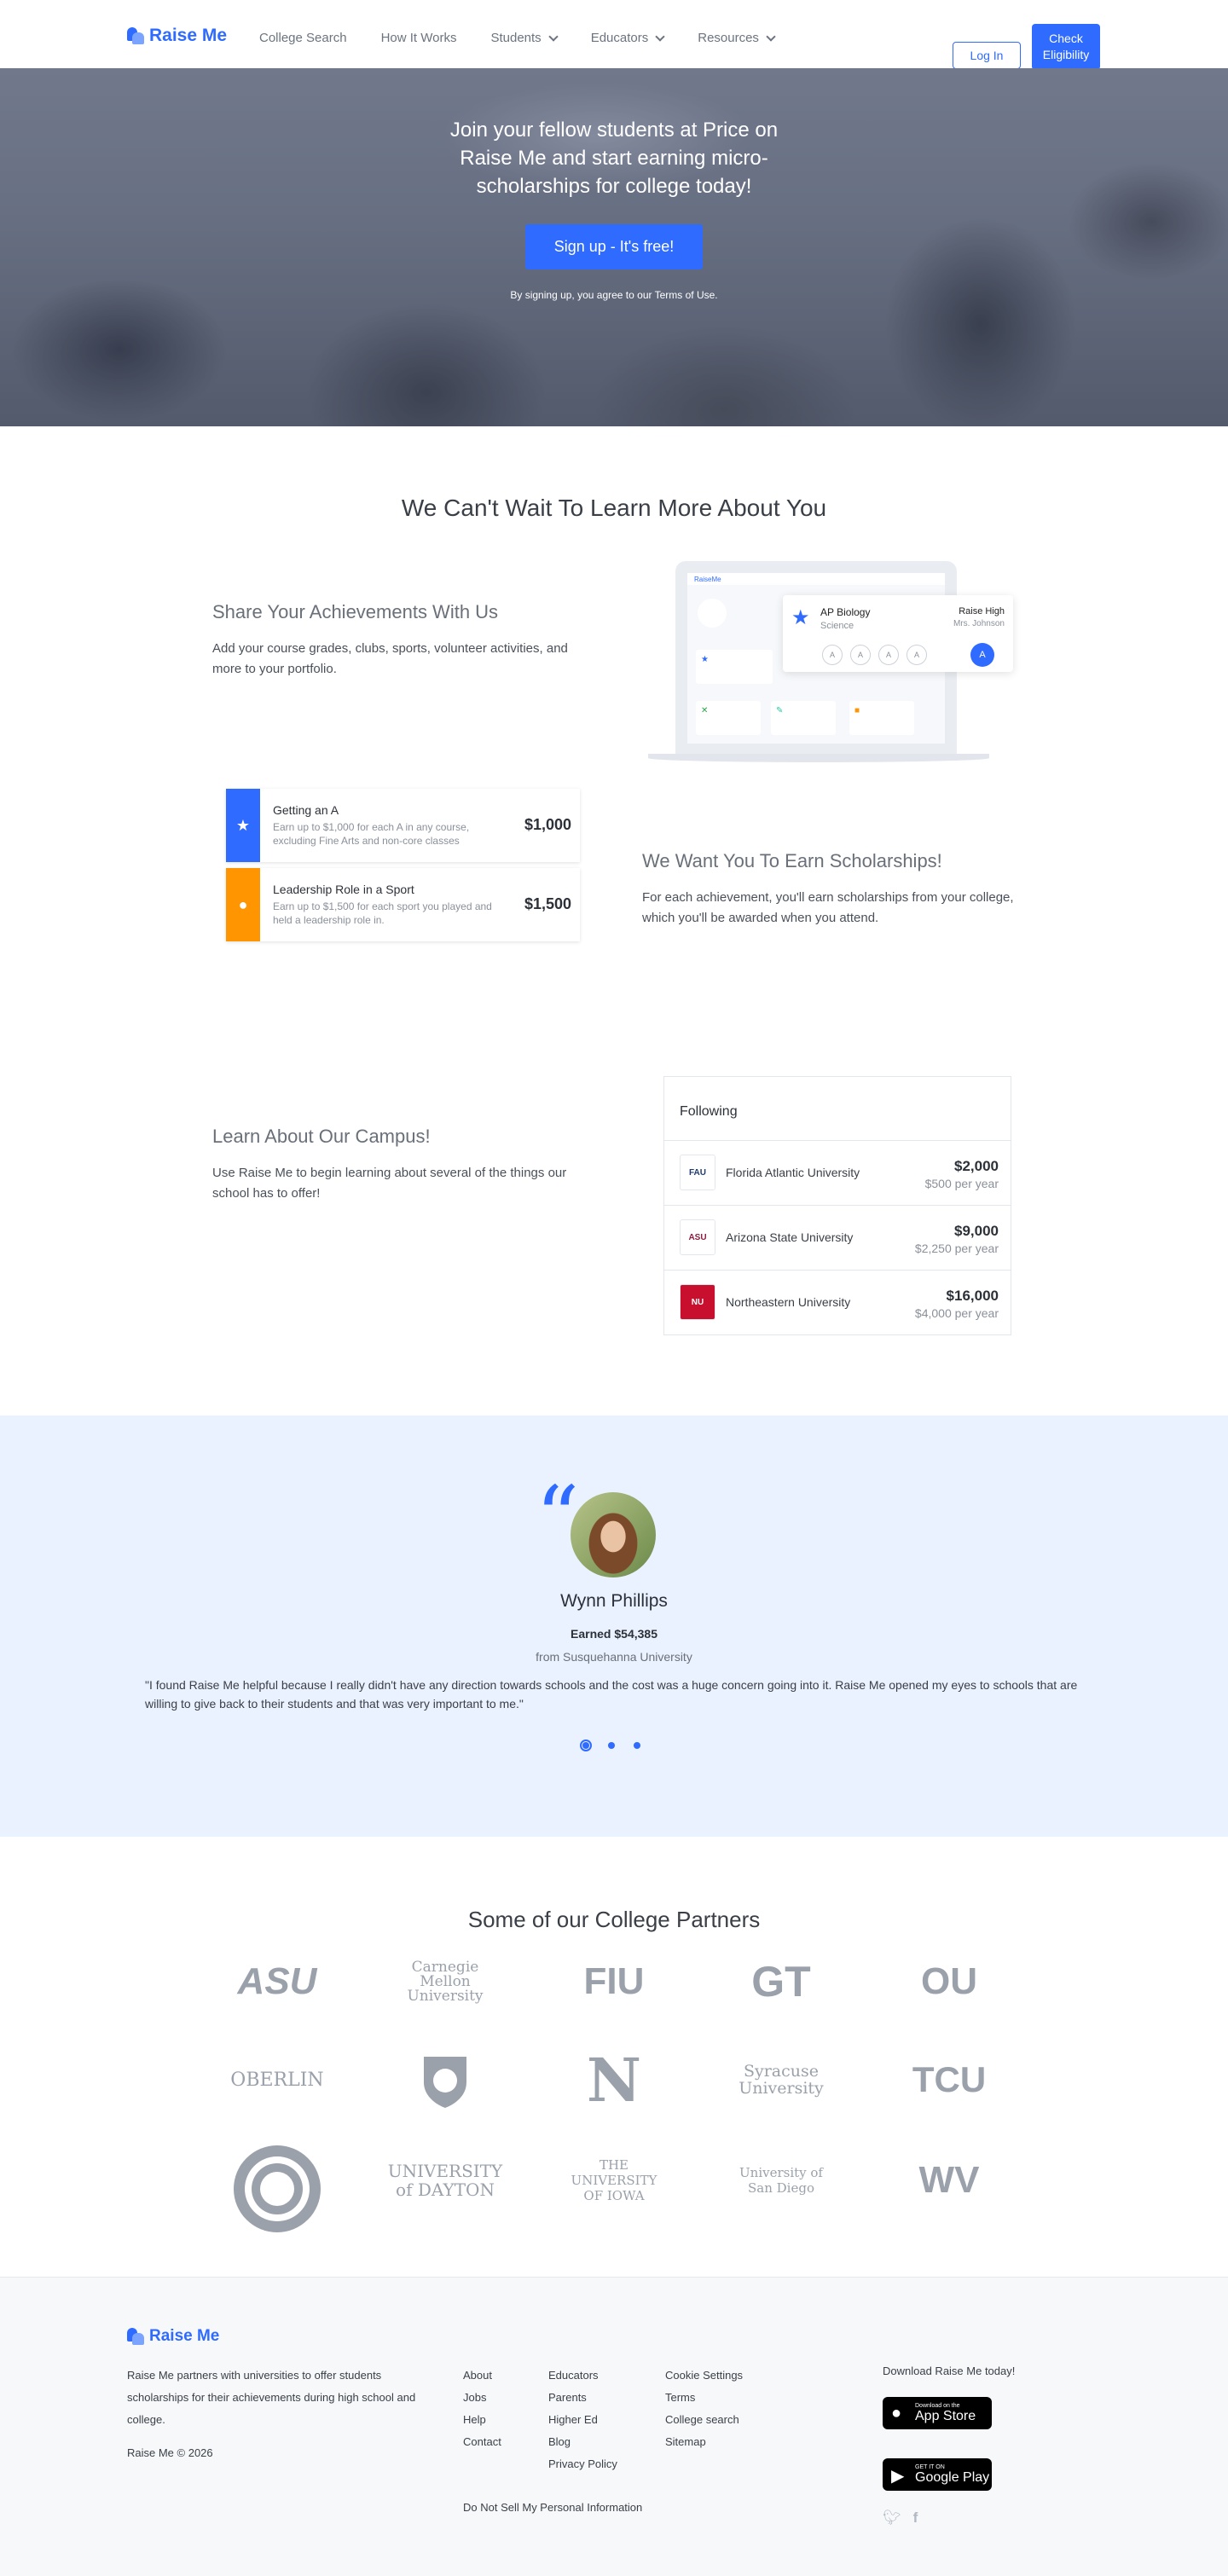 The width and height of the screenshot is (1228, 2576). Describe the element at coordinates (949, 2371) in the screenshot. I see `download-heading: Download Raise Me today!` at that location.